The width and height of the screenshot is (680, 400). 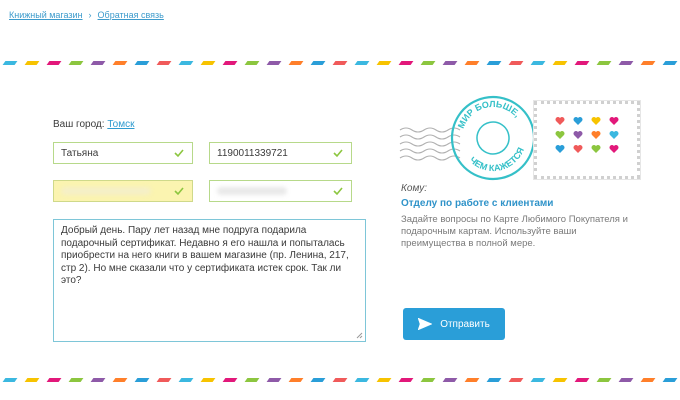 I want to click on paper-plane-icon, so click(x=425, y=324).